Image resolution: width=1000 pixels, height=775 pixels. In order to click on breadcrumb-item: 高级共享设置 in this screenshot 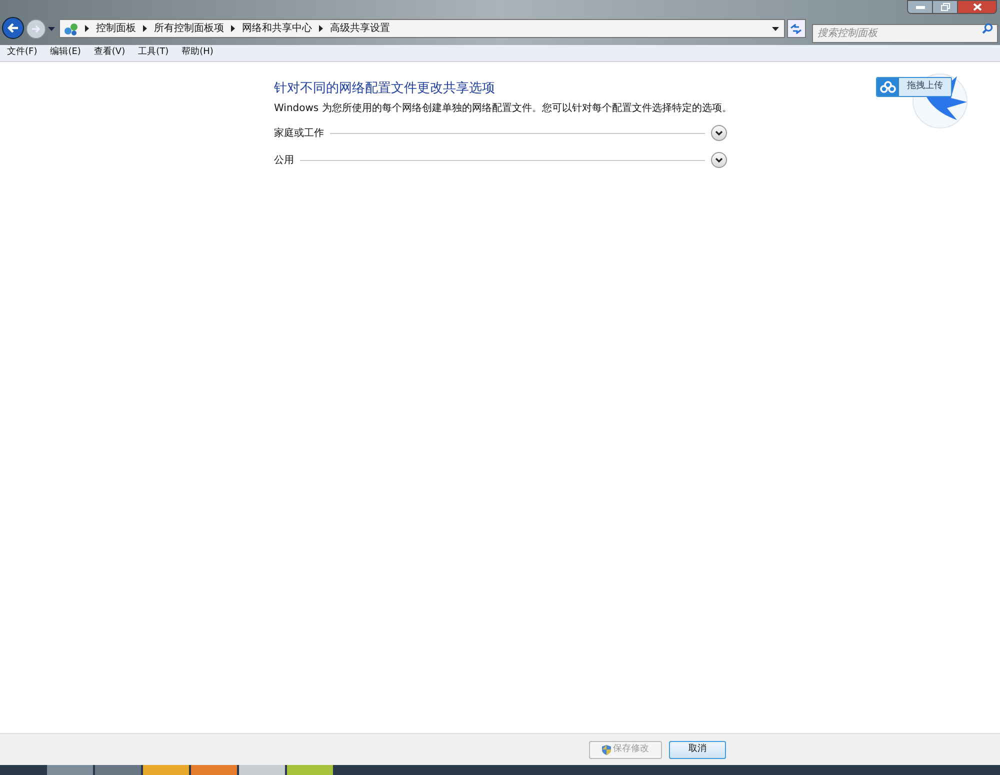, I will do `click(360, 28)`.